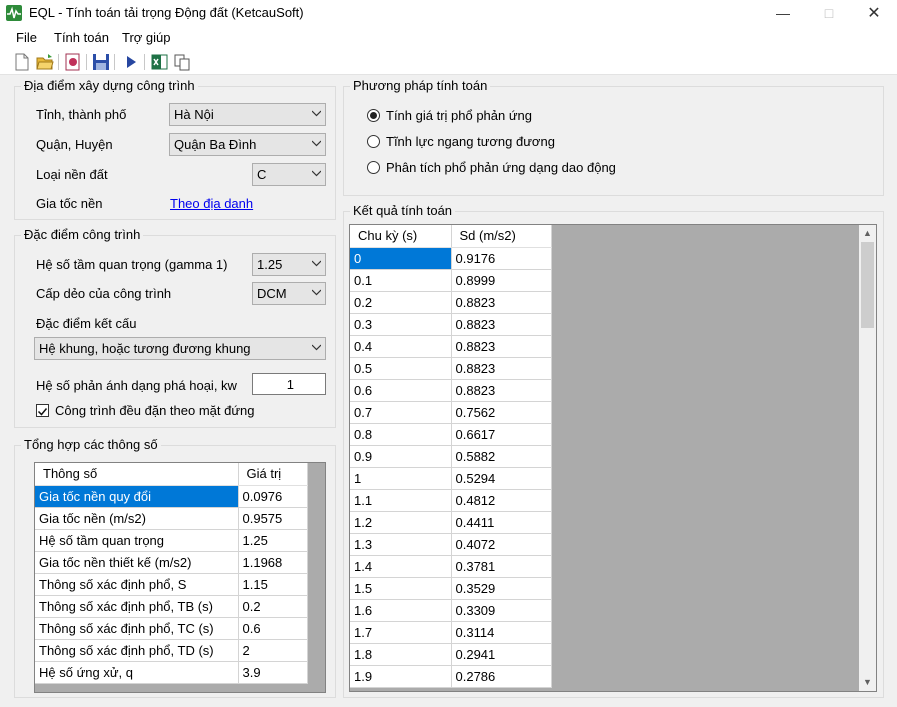 The width and height of the screenshot is (897, 707). I want to click on value-cell: 0.0976, so click(273, 496).